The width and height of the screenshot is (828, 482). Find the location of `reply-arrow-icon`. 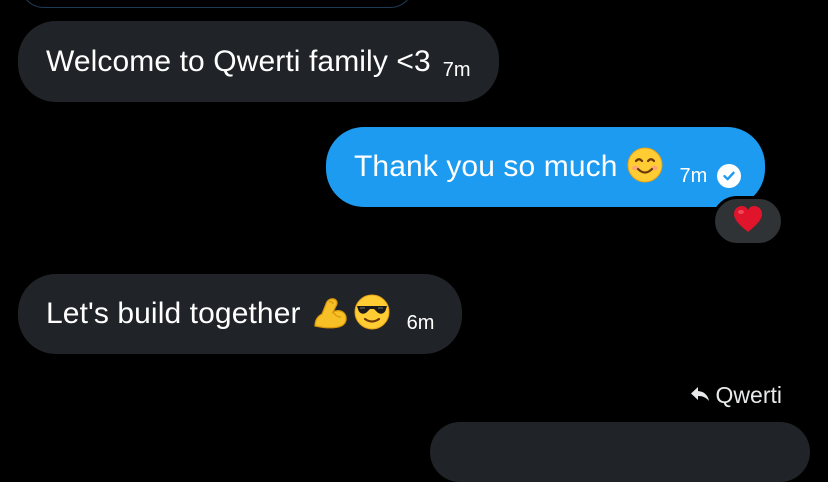

reply-arrow-icon is located at coordinates (703, 395).